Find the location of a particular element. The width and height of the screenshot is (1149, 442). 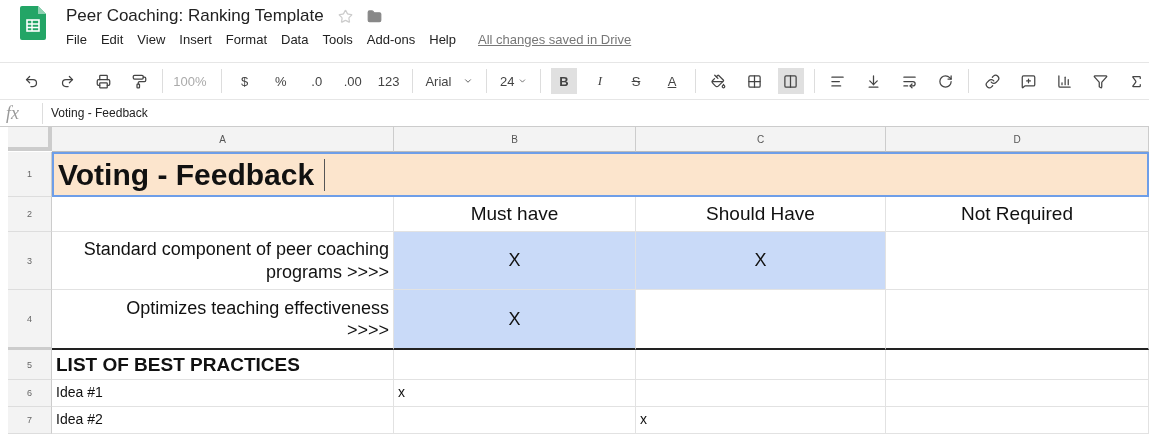

formula-label: fx is located at coordinates (21, 113).